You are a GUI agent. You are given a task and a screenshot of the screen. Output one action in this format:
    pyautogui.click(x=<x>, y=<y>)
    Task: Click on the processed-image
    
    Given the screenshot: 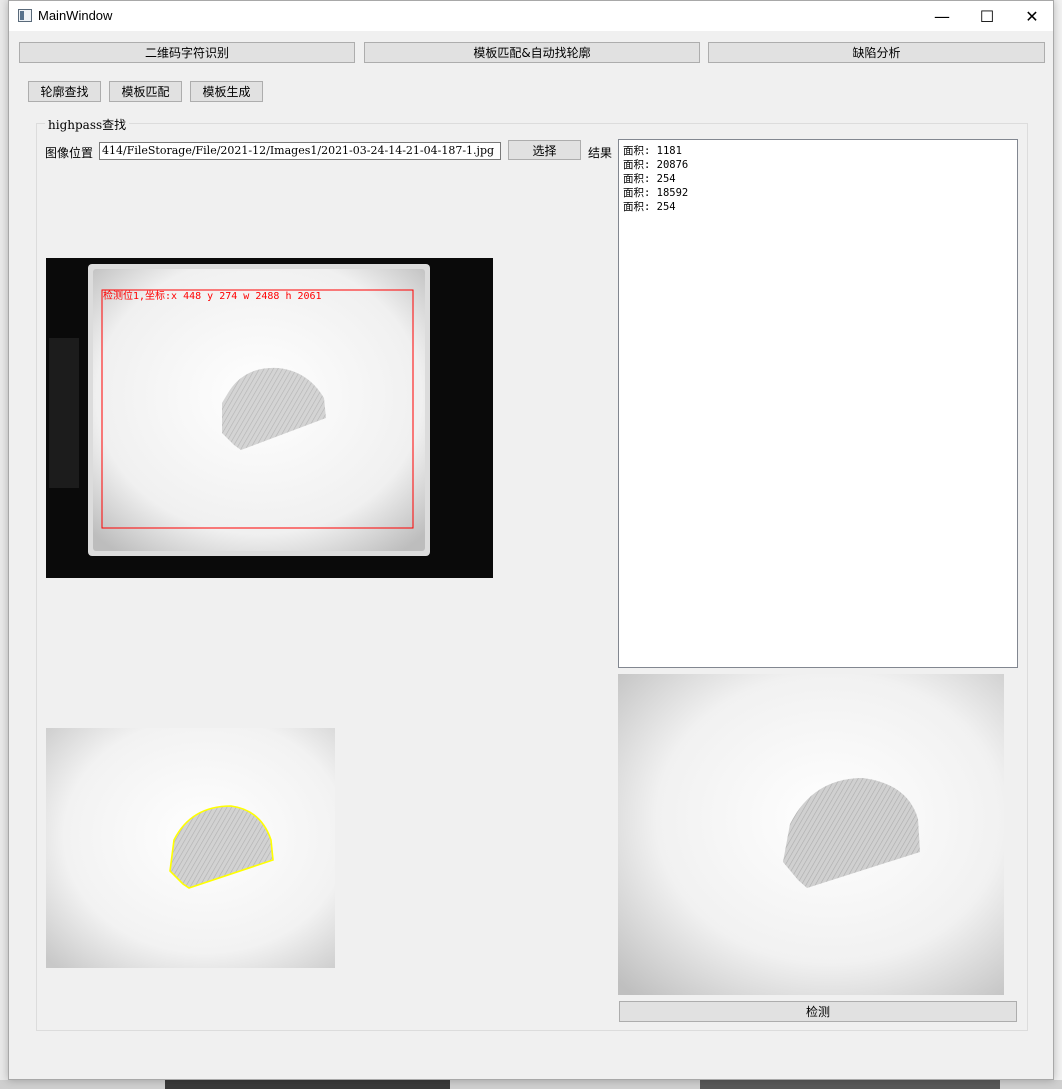 What is the action you would take?
    pyautogui.click(x=811, y=834)
    